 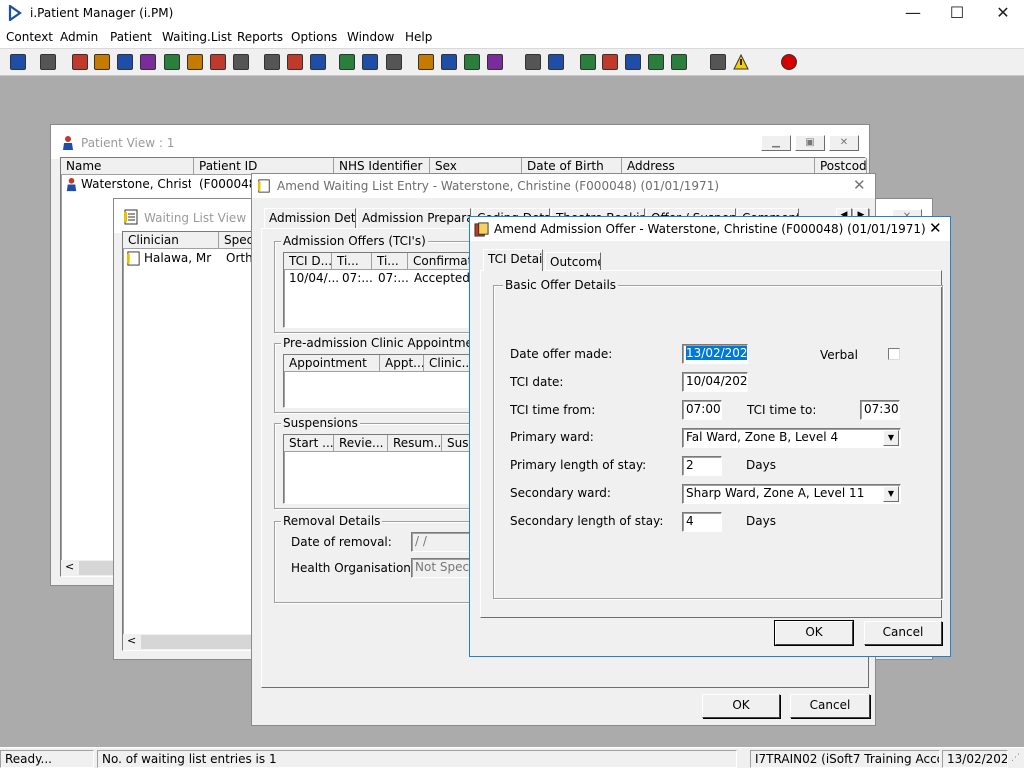 What do you see at coordinates (260, 37) in the screenshot?
I see `menu-reports: Reports` at bounding box center [260, 37].